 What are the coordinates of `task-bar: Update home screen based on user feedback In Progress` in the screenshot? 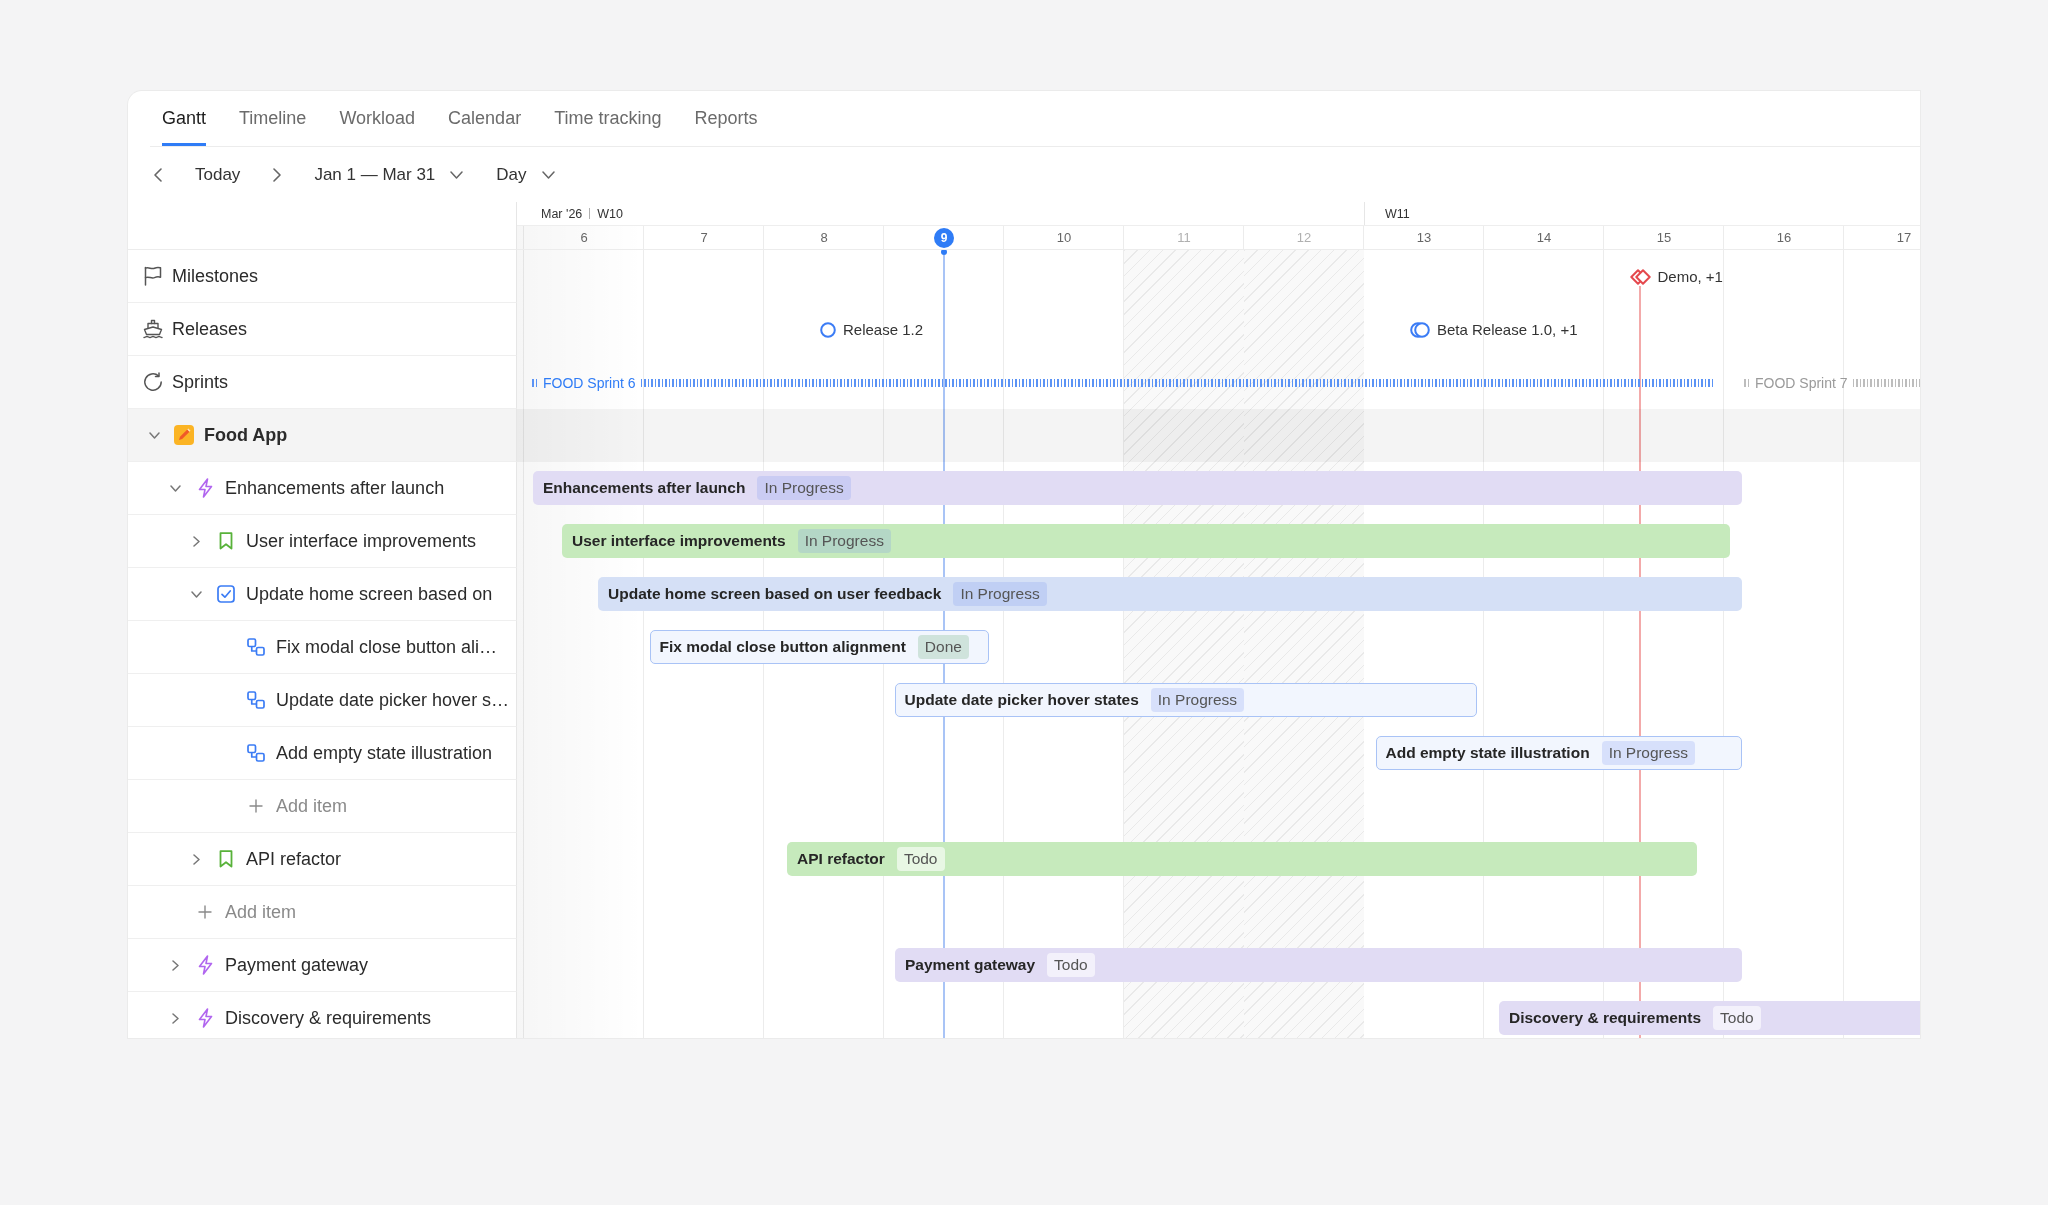 It's located at (1170, 594).